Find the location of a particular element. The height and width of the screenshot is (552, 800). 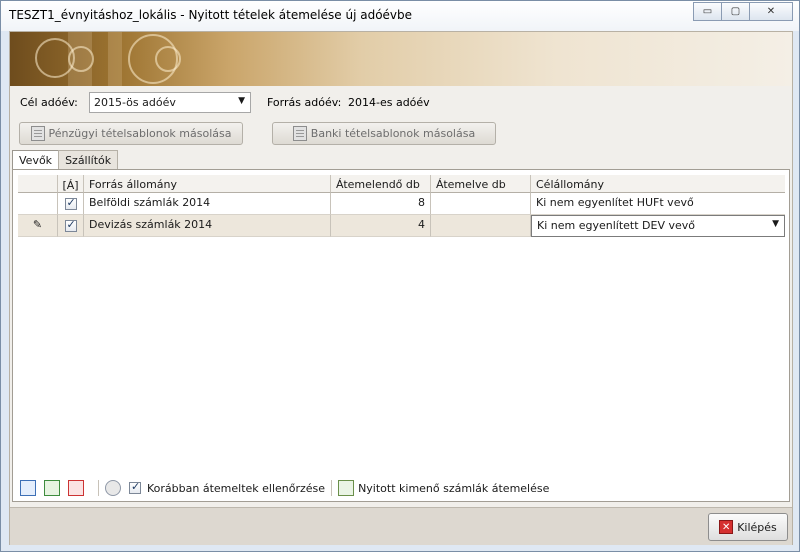

tab-customers: Vevők is located at coordinates (36, 160).